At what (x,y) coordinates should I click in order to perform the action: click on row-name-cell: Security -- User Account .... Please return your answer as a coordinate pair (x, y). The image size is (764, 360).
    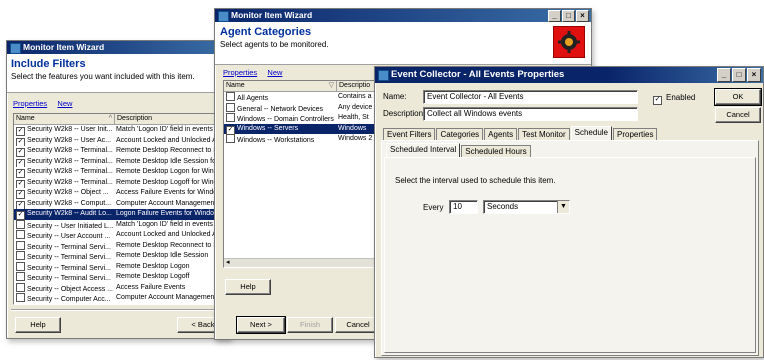
    Looking at the image, I should click on (64, 235).